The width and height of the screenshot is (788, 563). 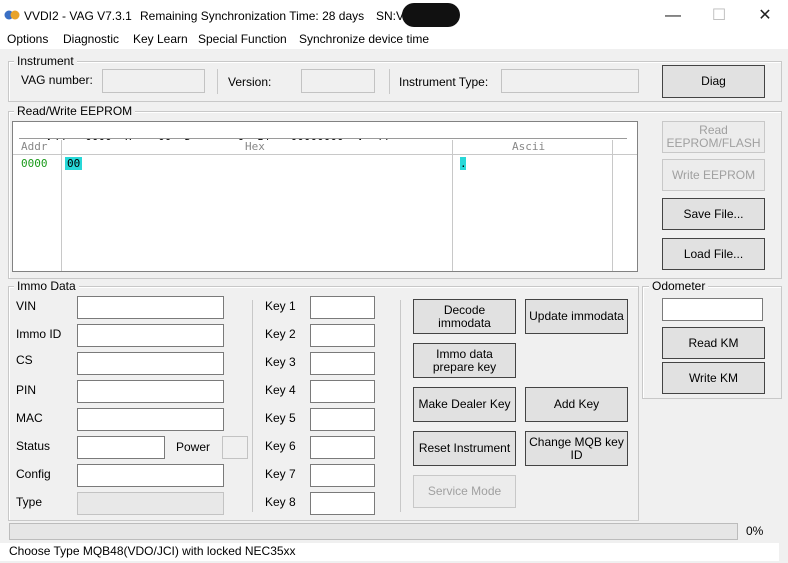 I want to click on change-mqb-key-id-button: Change MQB key ID, so click(x=576, y=448).